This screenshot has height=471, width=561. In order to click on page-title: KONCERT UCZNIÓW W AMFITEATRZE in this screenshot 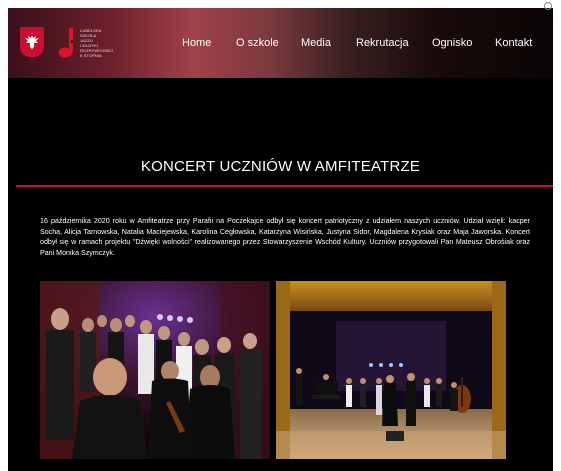, I will do `click(280, 166)`.